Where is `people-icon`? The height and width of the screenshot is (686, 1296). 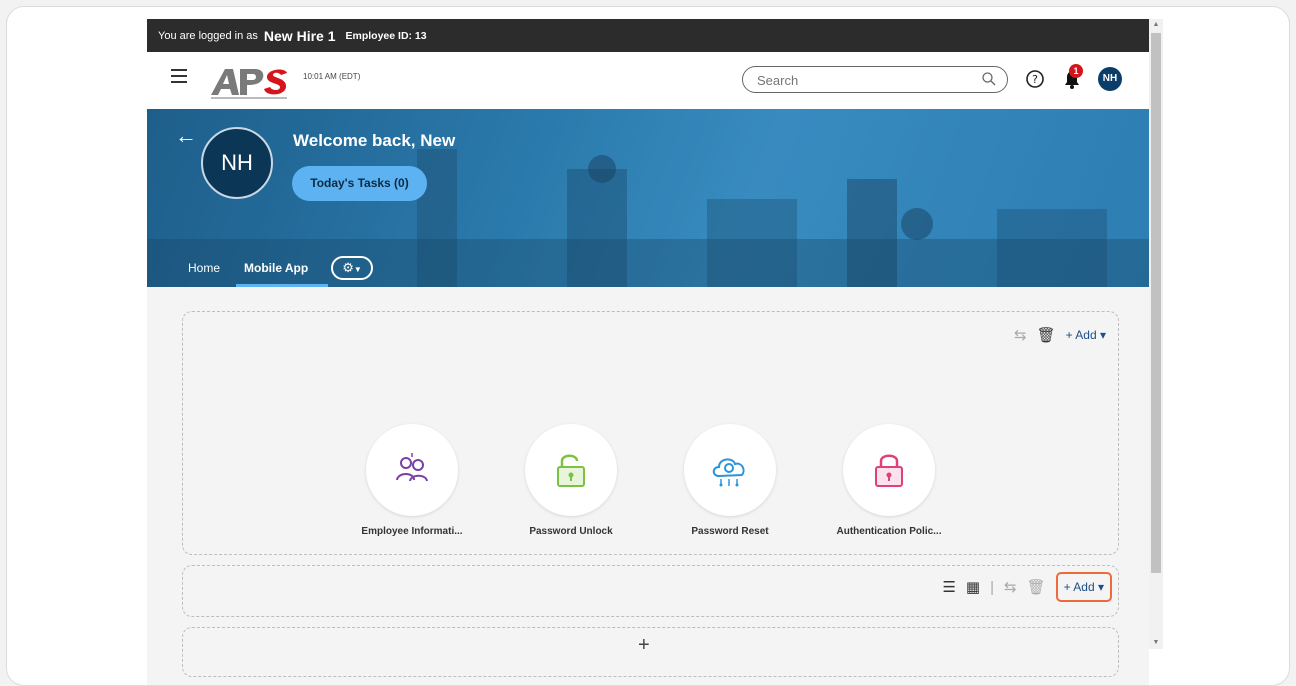 people-icon is located at coordinates (412, 467).